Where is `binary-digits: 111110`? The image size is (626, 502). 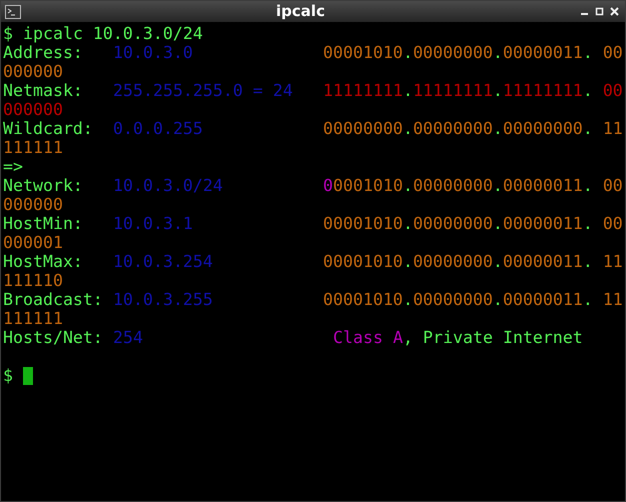 binary-digits: 111110 is located at coordinates (33, 280).